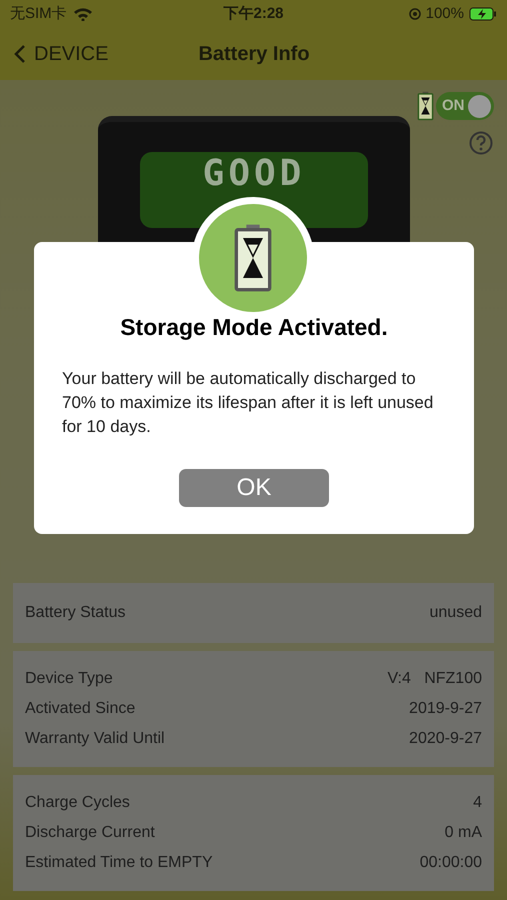 Image resolution: width=507 pixels, height=900 pixels. Describe the element at coordinates (465, 106) in the screenshot. I see `storage-toggle: ON` at that location.